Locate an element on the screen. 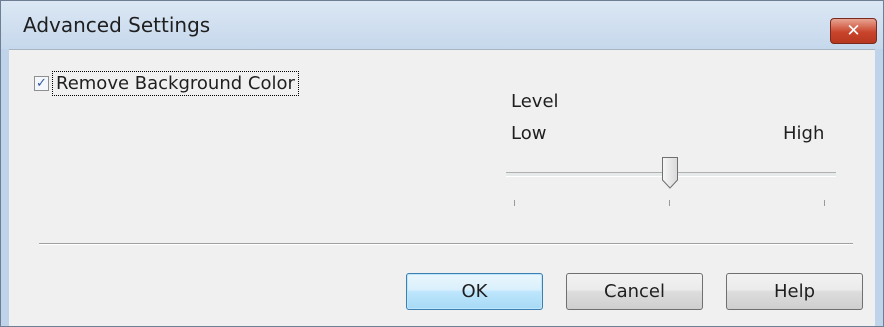  level-low-label: Low is located at coordinates (529, 133).